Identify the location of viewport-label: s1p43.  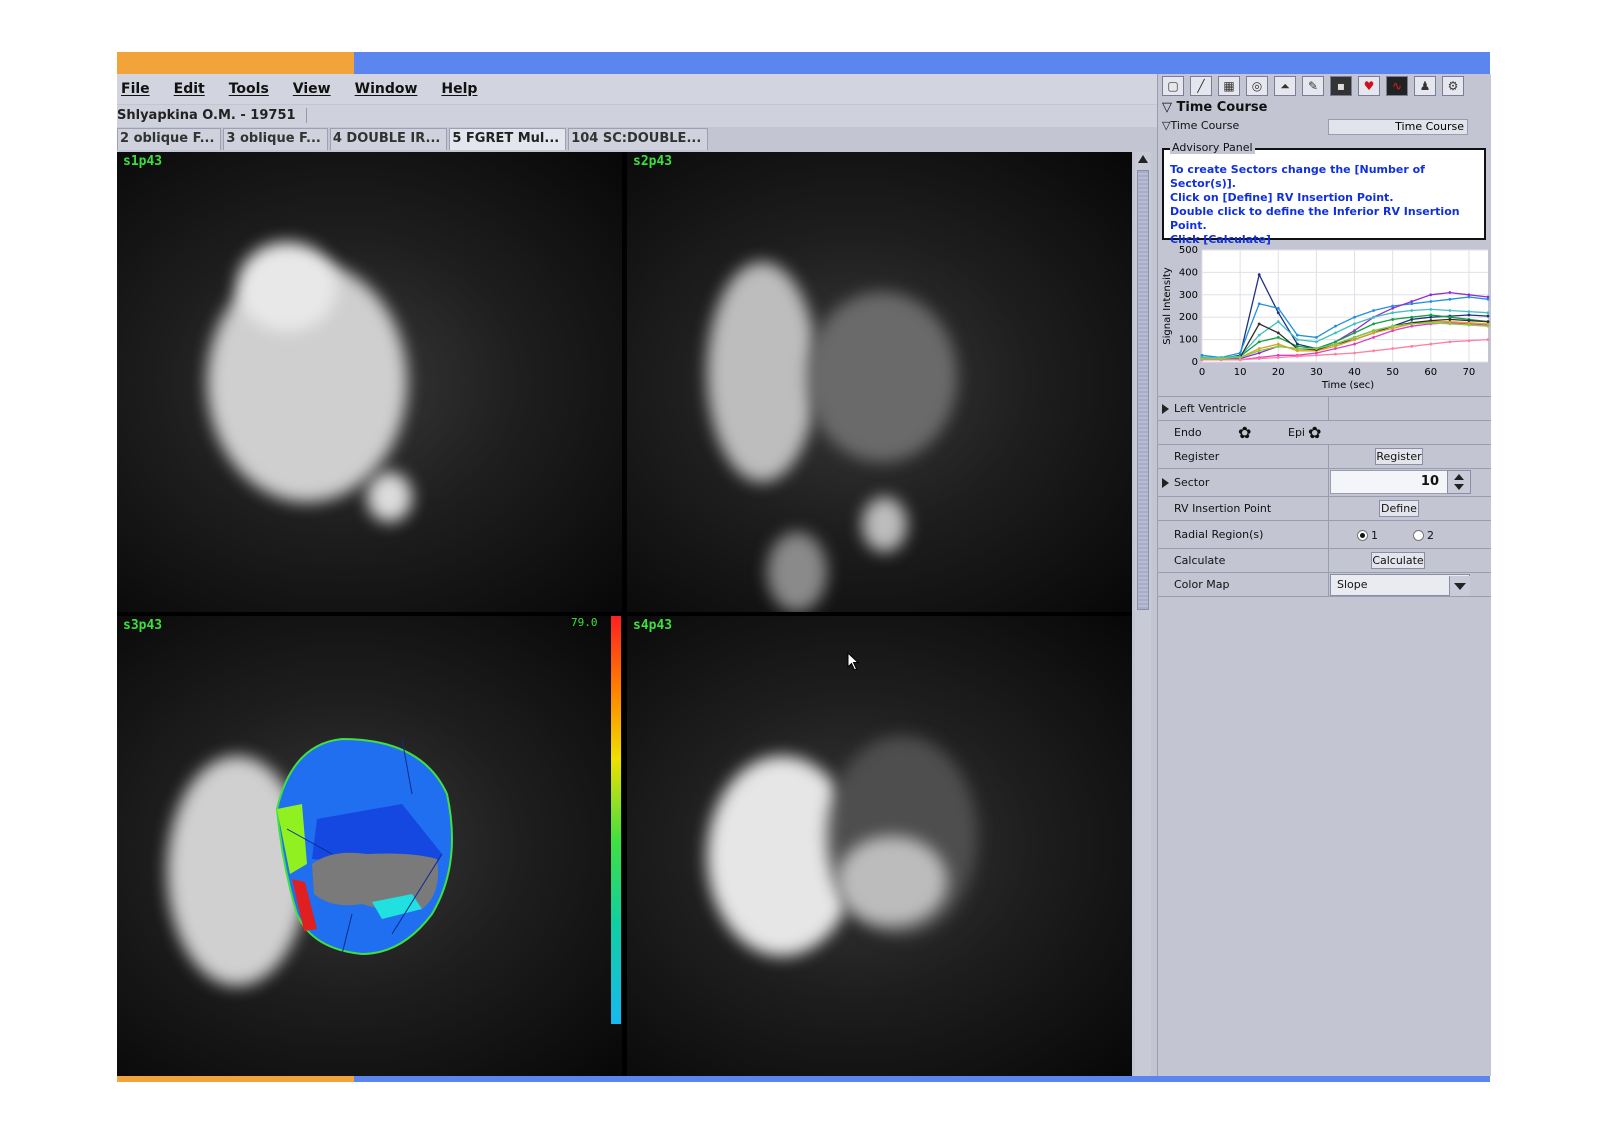
(143, 161).